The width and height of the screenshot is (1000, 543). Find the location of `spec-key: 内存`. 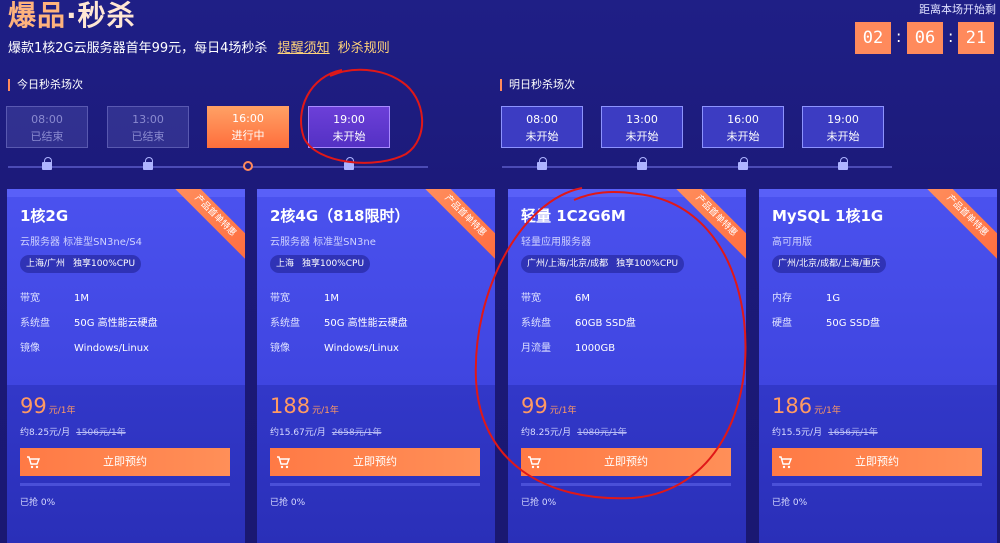

spec-key: 内存 is located at coordinates (782, 298).